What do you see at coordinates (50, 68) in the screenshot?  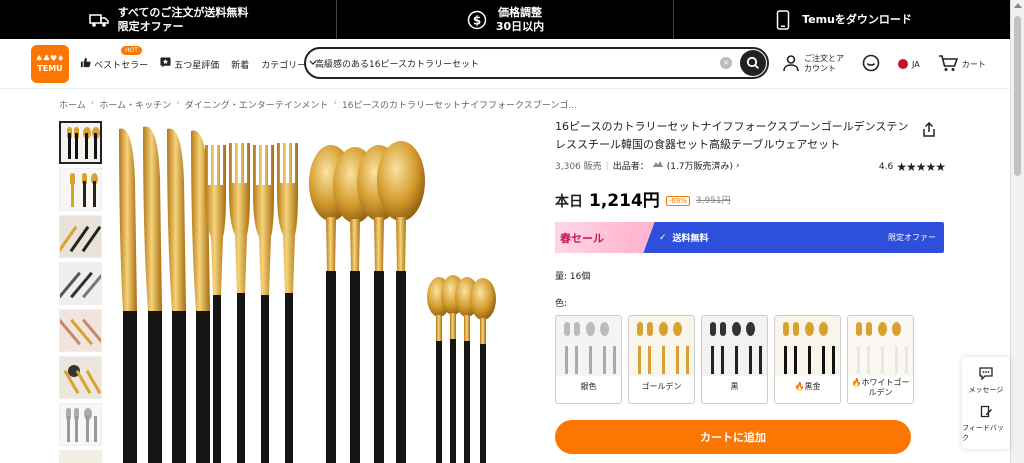 I see `logo-text: TEMU` at bounding box center [50, 68].